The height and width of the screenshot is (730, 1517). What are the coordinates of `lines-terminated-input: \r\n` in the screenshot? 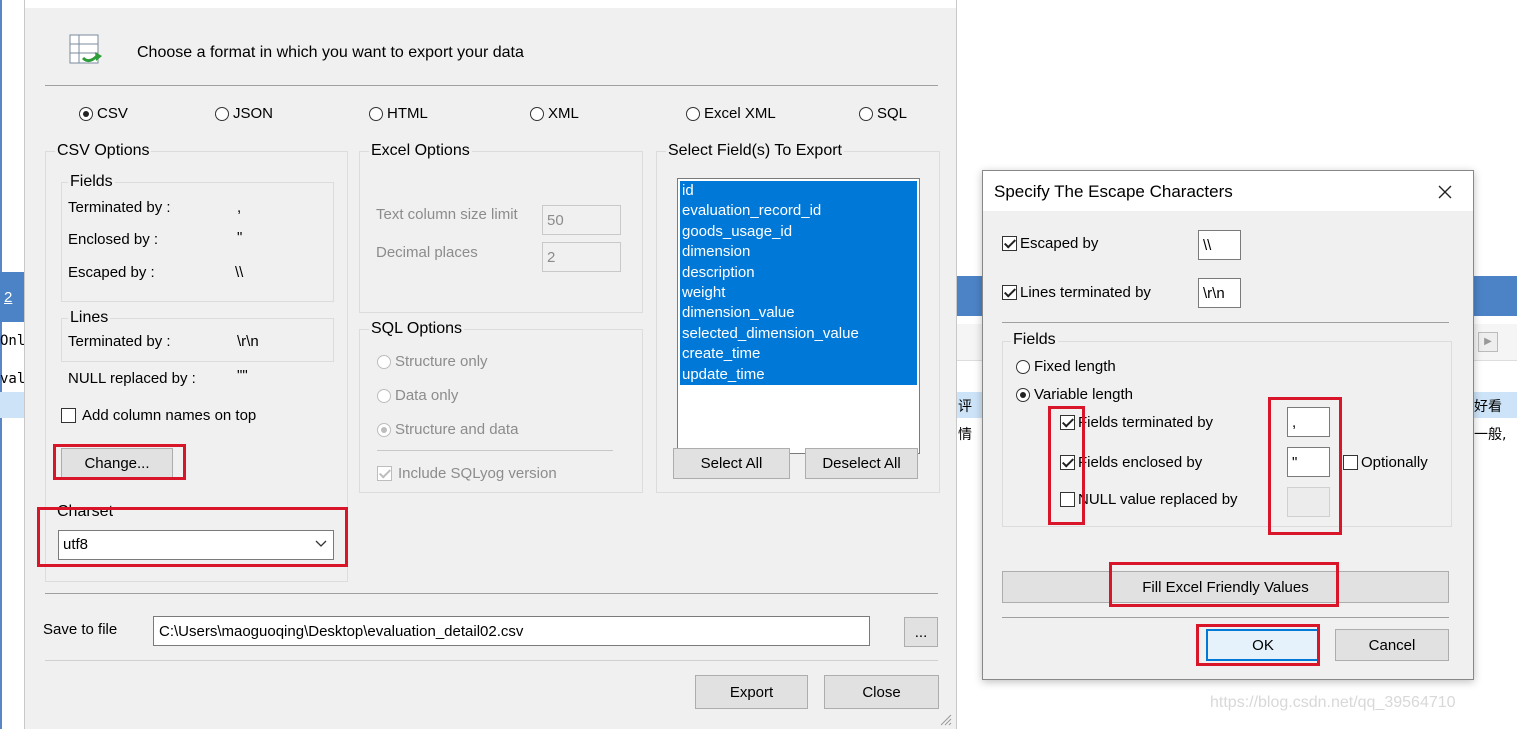 It's located at (1219, 293).